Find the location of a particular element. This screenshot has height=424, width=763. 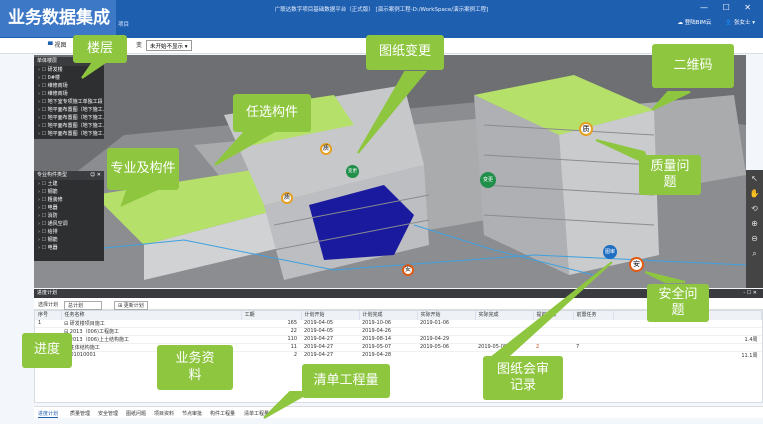

callout-discipline-component: 专业及构件 is located at coordinates (143, 169).